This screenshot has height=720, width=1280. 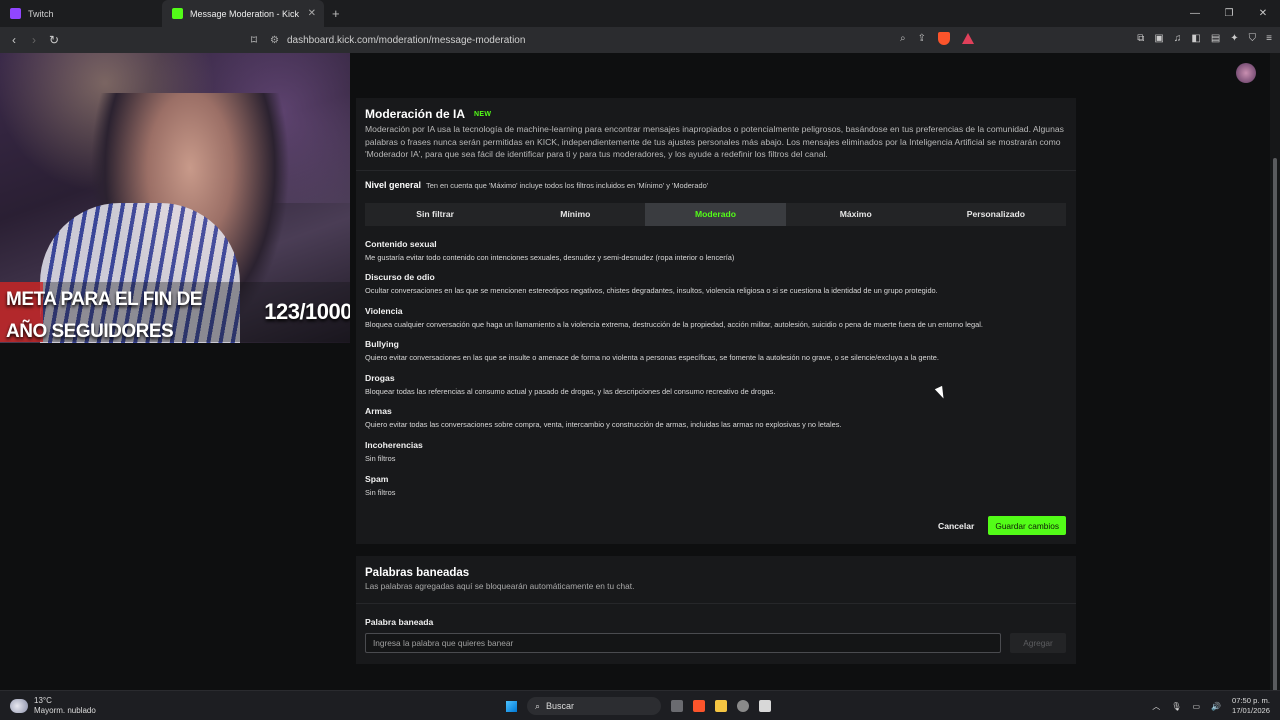 What do you see at coordinates (400, 277) in the screenshot?
I see `category-title: Discurso de odio` at bounding box center [400, 277].